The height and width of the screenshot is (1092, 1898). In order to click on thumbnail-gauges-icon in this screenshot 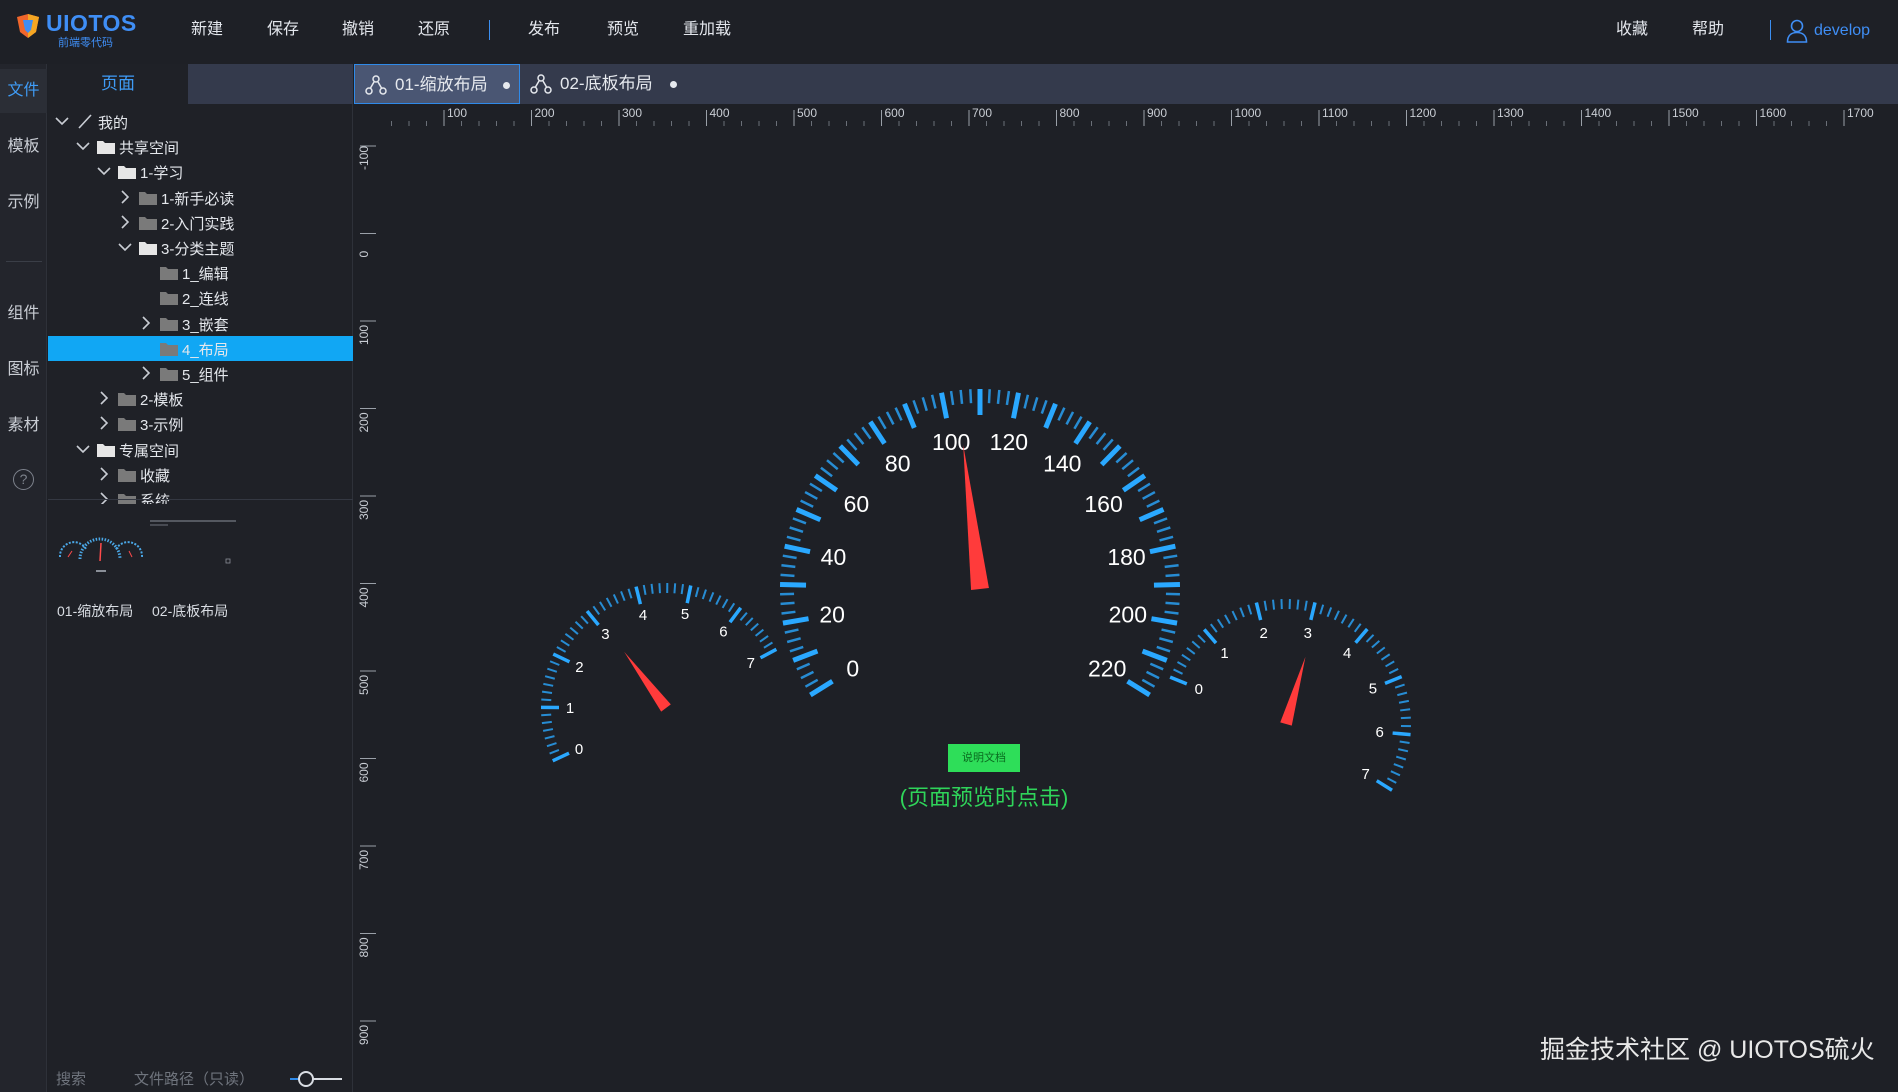, I will do `click(101, 554)`.